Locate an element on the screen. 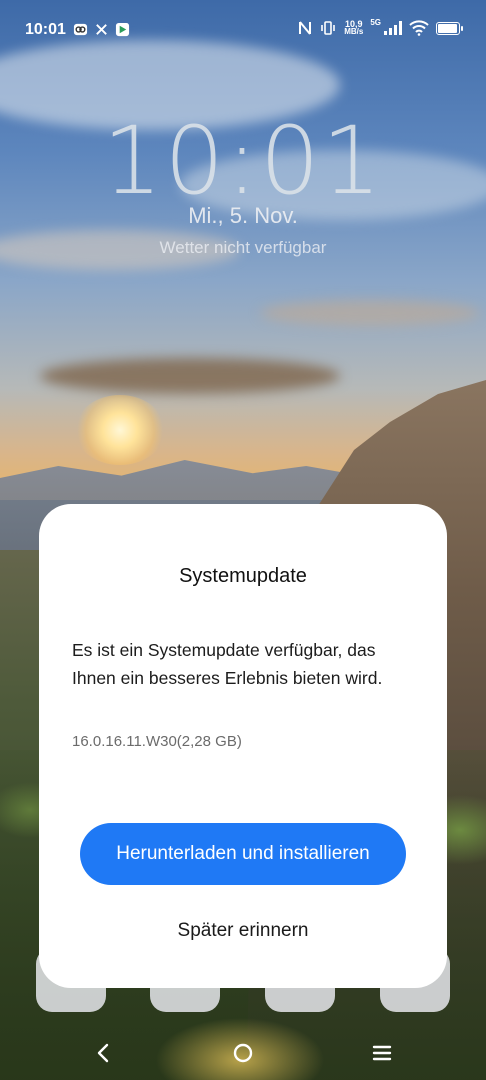 The width and height of the screenshot is (486, 1080). x-icon is located at coordinates (101, 29).